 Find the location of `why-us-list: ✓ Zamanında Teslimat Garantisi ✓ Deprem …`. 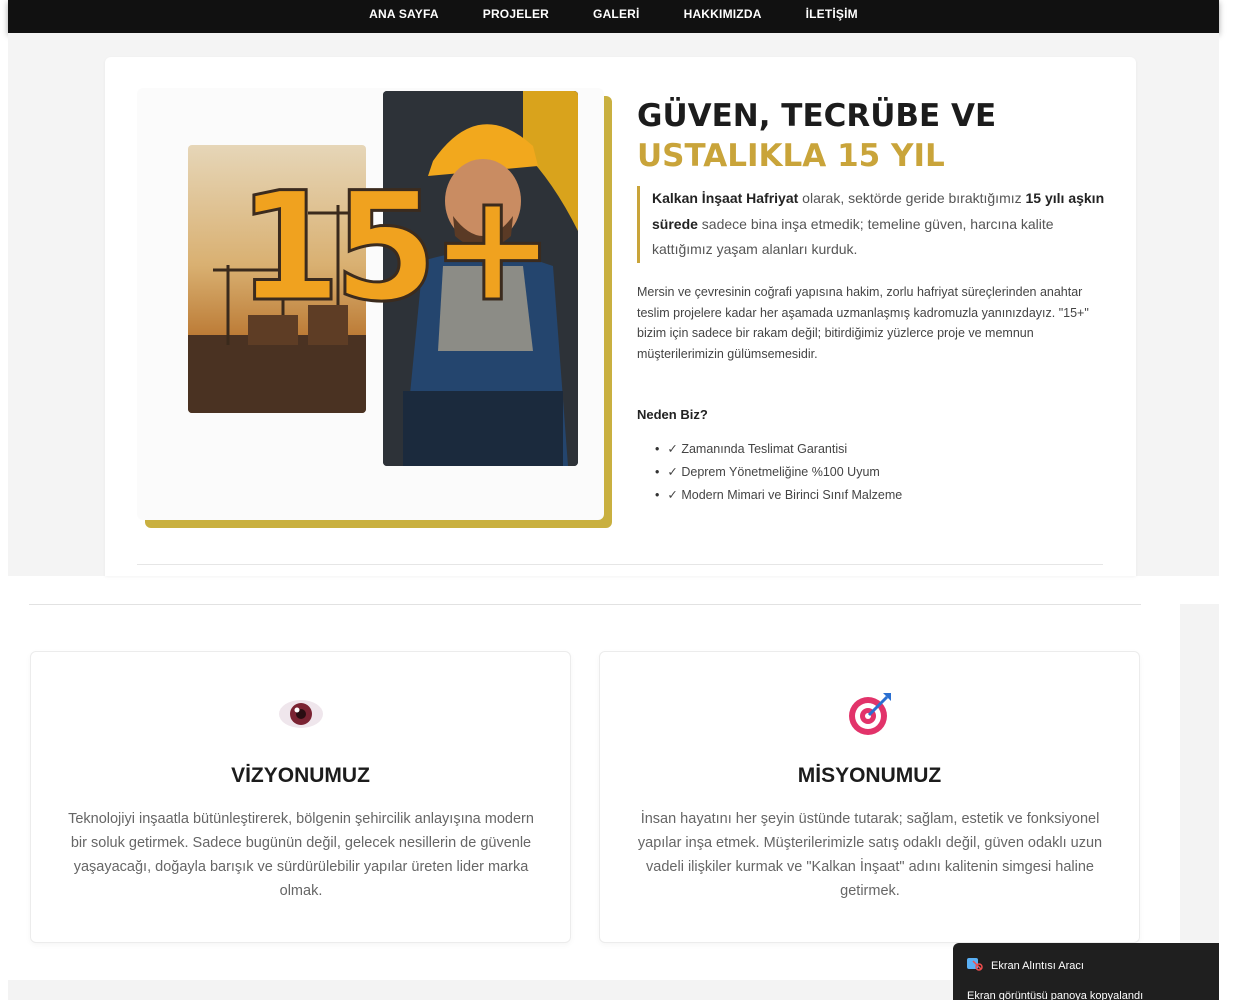

why-us-list: ✓ Zamanında Teslimat Garantisi ✓ Deprem … is located at coordinates (778, 472).